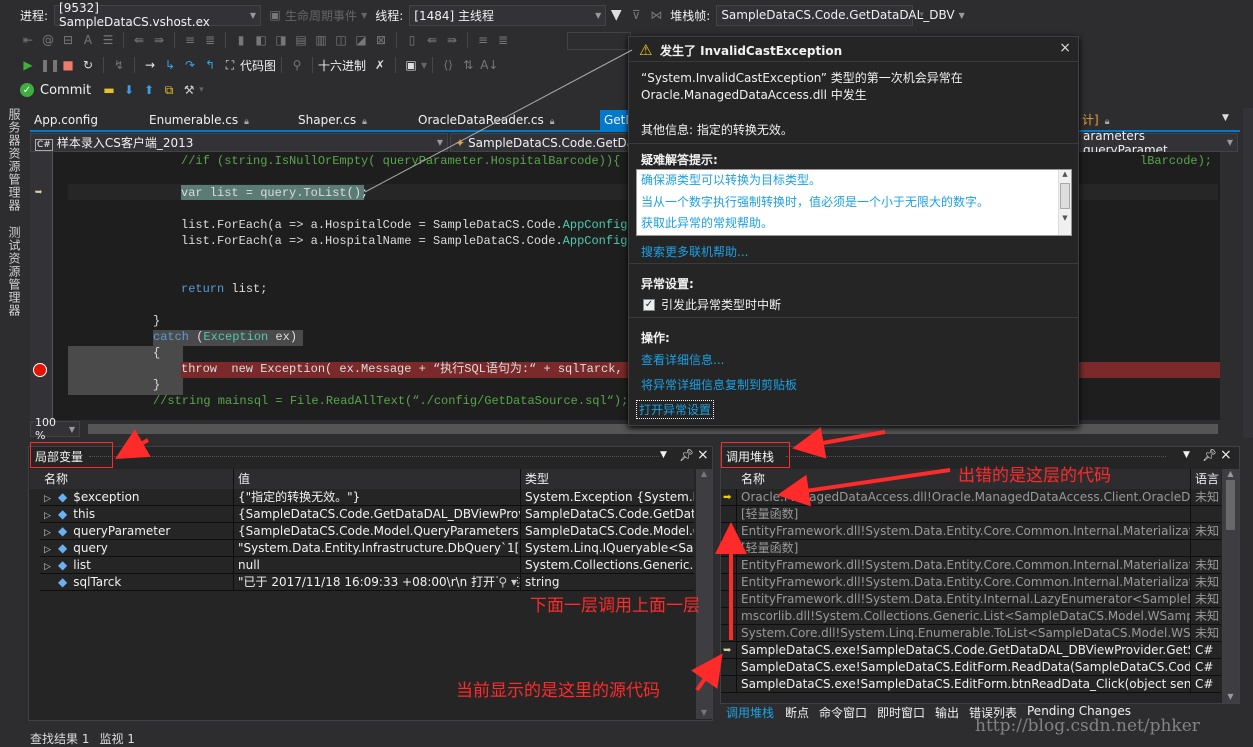 The image size is (1253, 747). I want to click on popup-connector-line, so click(498, 121).